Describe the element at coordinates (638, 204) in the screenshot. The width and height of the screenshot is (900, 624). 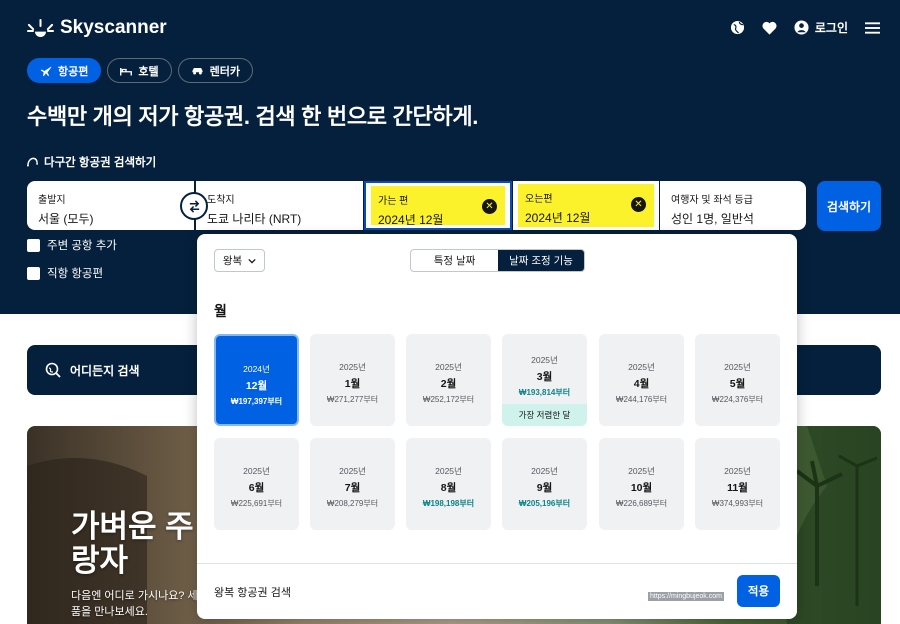
I see `clear-return-icon: ✕` at that location.